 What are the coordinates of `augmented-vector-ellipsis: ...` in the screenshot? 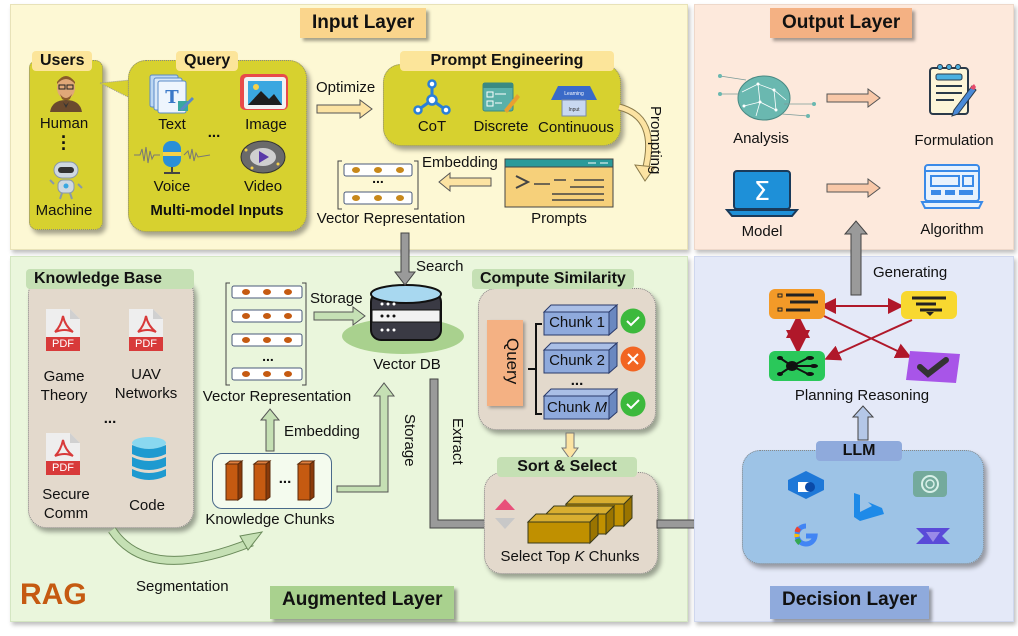 It's located at (268, 356).